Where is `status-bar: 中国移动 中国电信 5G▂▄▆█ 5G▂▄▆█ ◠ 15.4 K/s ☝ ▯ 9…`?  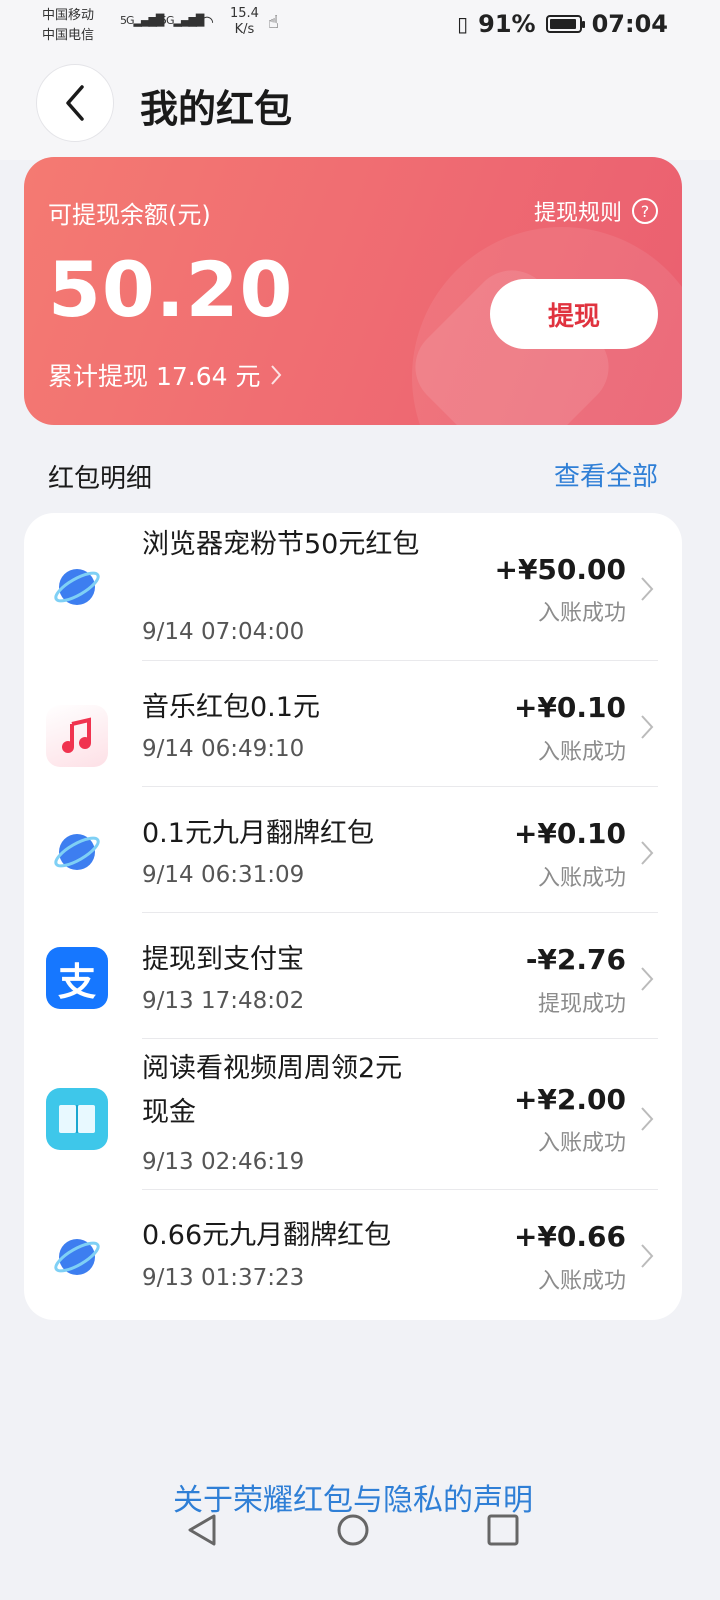 status-bar: 中国移动 中国电信 5G▂▄▆█ 5G▂▄▆█ ◠ 15.4 K/s ☝ ▯ 9… is located at coordinates (360, 25).